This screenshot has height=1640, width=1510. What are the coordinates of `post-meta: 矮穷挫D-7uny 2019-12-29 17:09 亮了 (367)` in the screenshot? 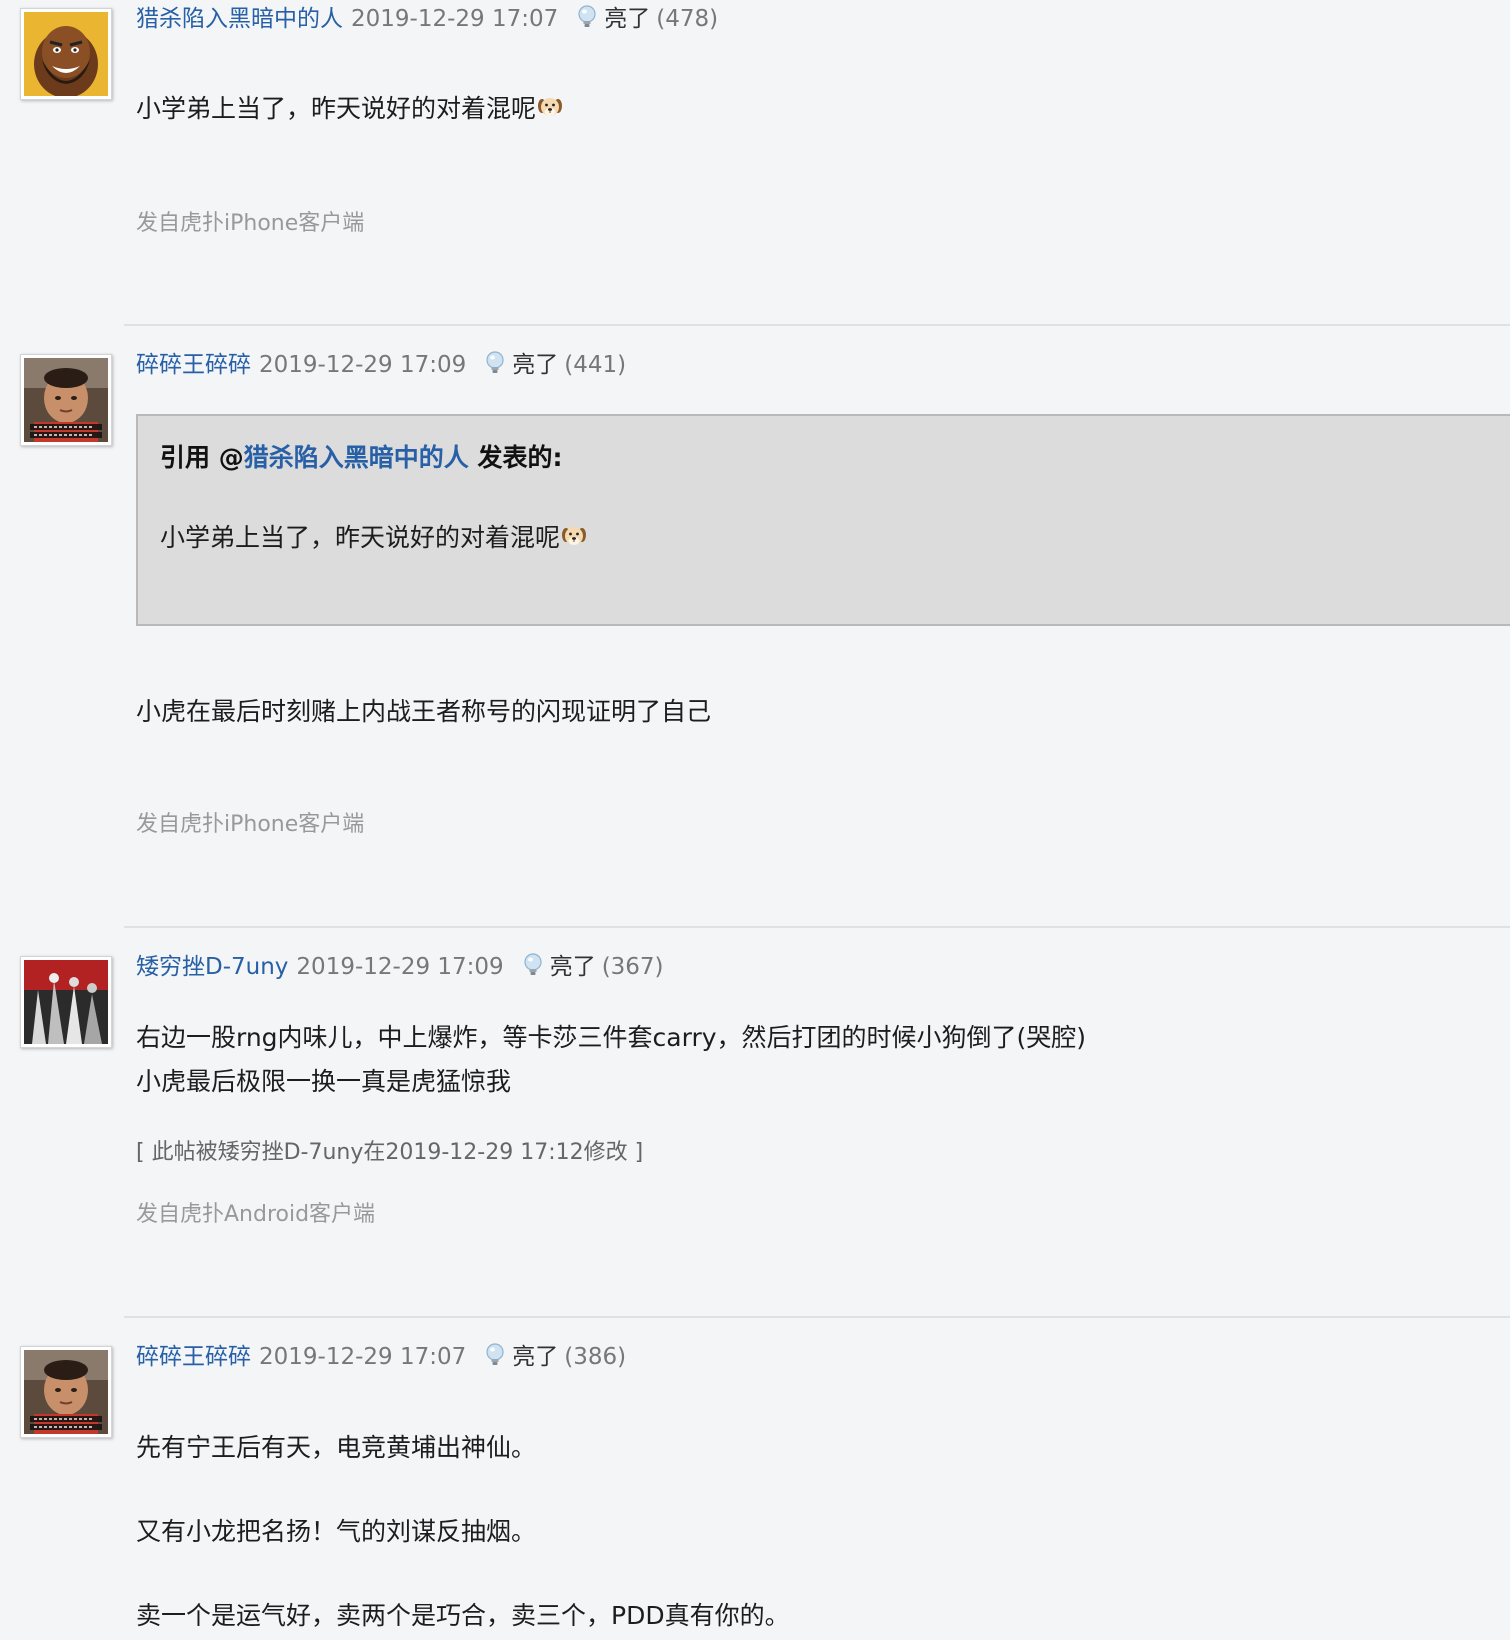 It's located at (400, 967).